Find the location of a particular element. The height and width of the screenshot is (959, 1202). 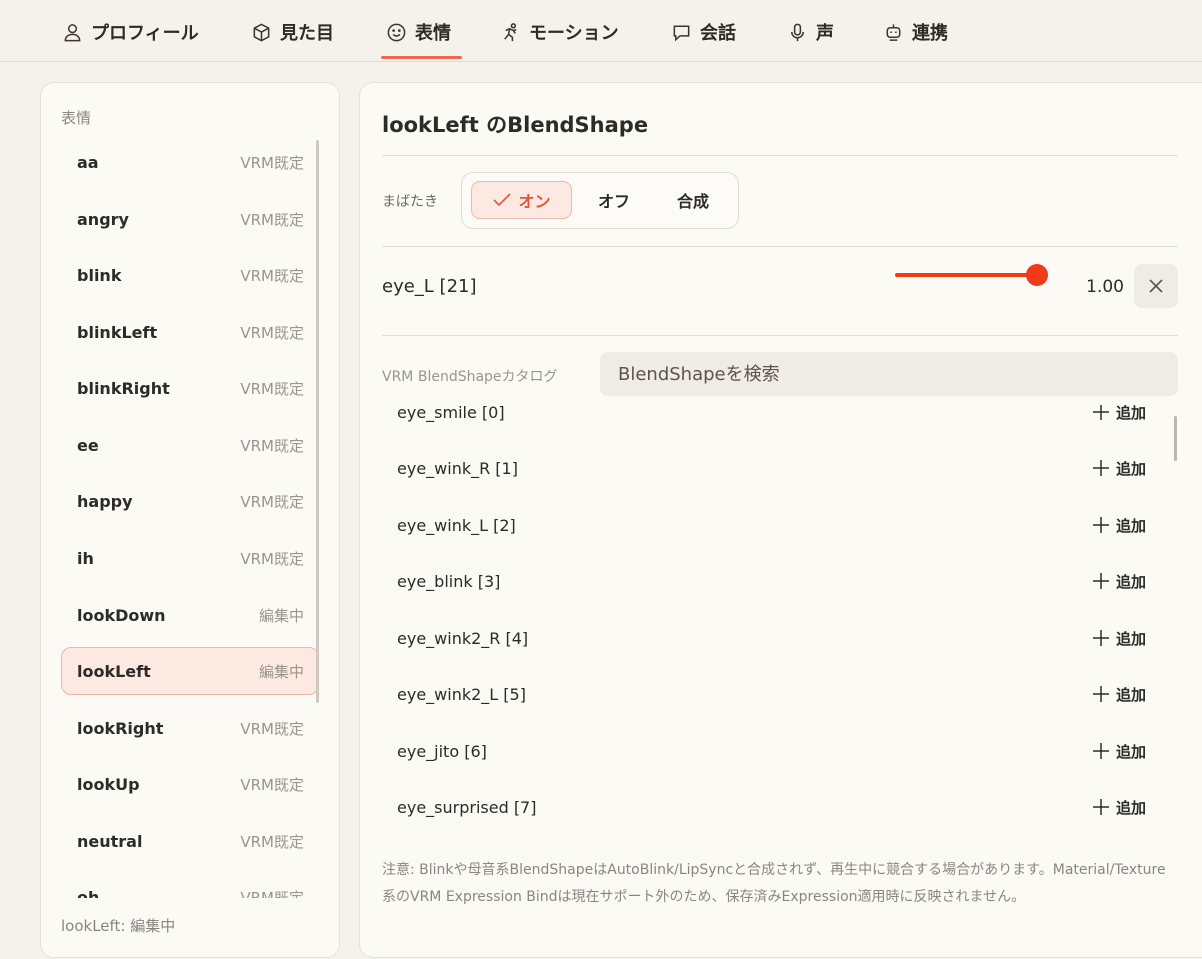

cube-icon is located at coordinates (261, 32).